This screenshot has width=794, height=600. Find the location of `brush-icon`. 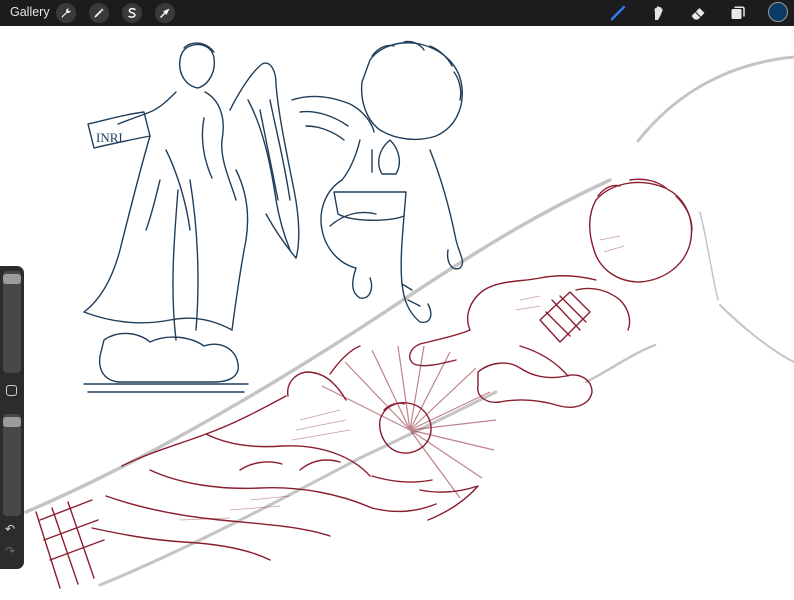

brush-icon is located at coordinates (618, 13).